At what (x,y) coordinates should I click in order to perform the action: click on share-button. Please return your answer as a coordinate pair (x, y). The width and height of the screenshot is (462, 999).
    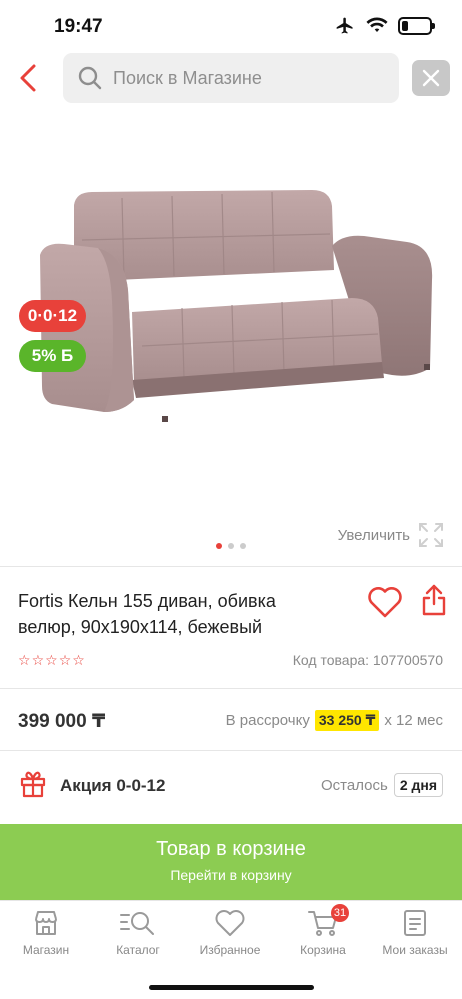
    Looking at the image, I should click on (434, 600).